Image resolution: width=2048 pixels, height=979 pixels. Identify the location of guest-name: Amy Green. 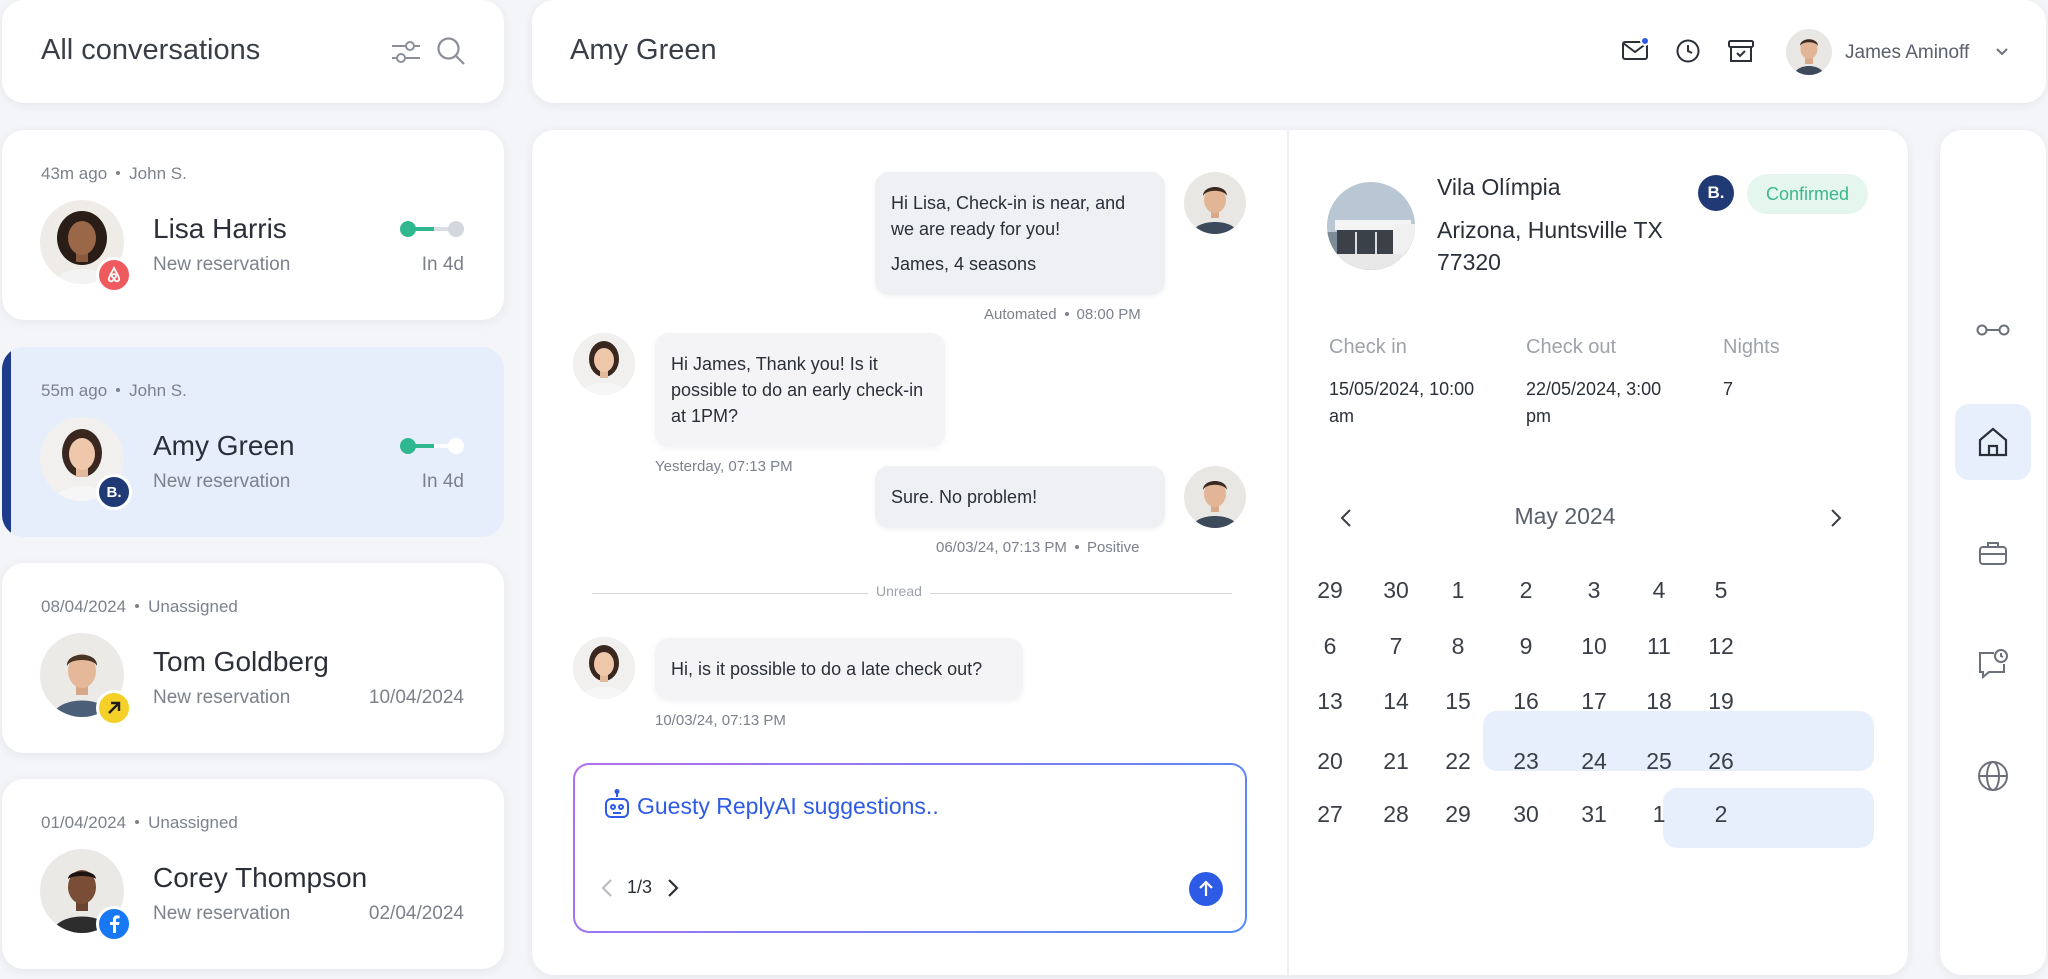
(224, 445).